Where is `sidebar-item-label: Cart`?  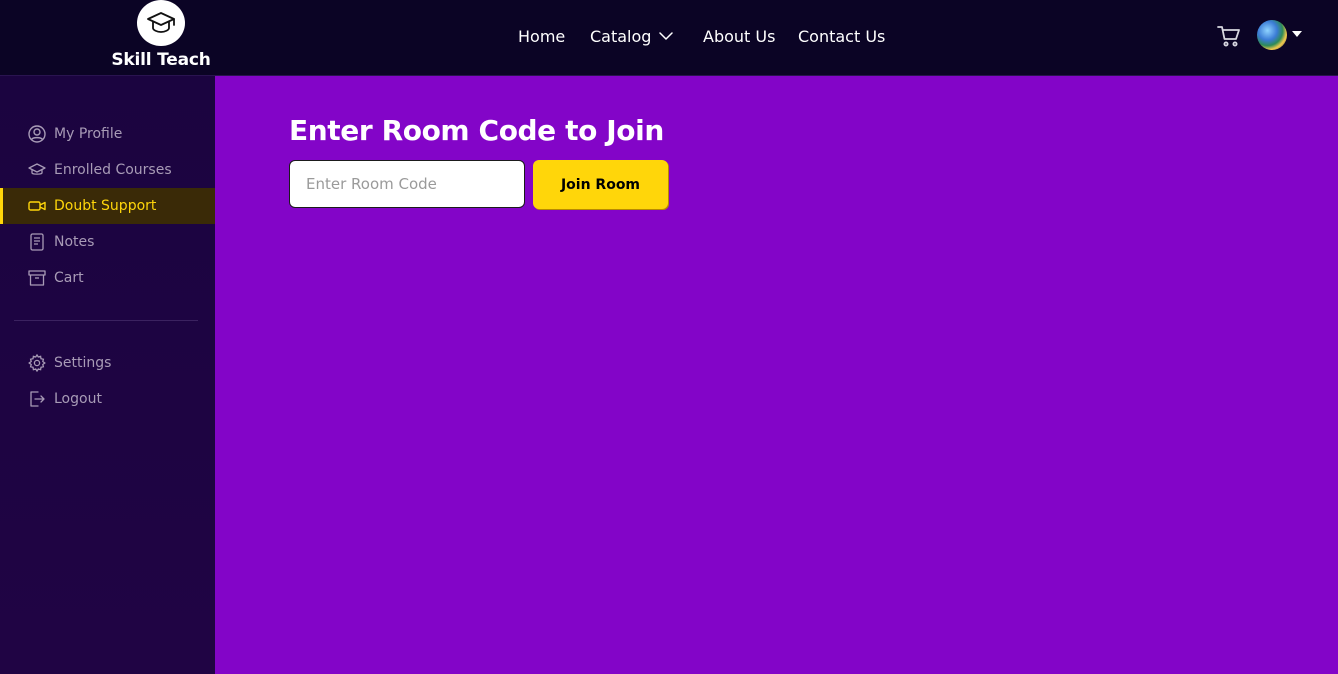 sidebar-item-label: Cart is located at coordinates (69, 278).